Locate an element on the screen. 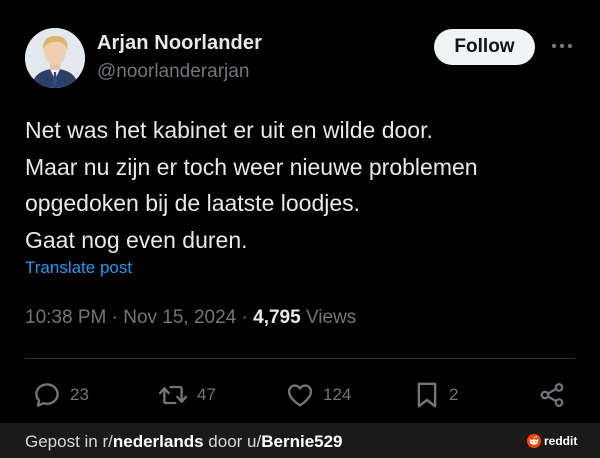 The width and height of the screenshot is (600, 458). more-horizontal-icon is located at coordinates (562, 46).